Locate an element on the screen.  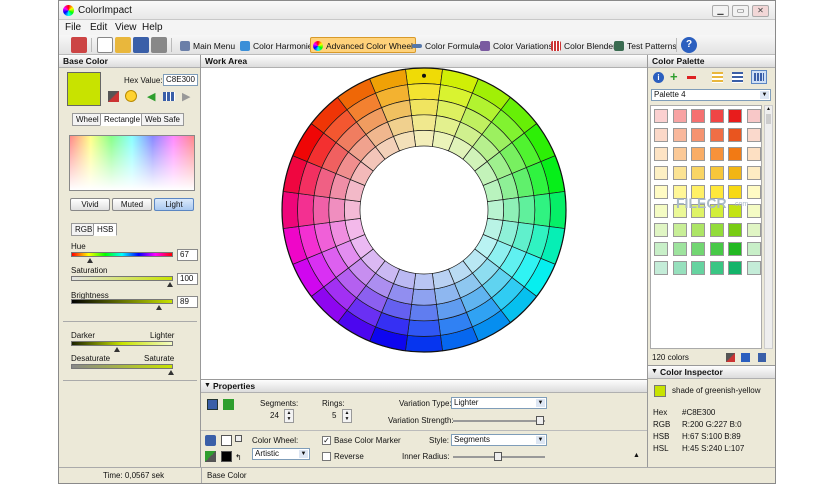
tab-color-variations: Color Variations is located at coordinates (516, 45).